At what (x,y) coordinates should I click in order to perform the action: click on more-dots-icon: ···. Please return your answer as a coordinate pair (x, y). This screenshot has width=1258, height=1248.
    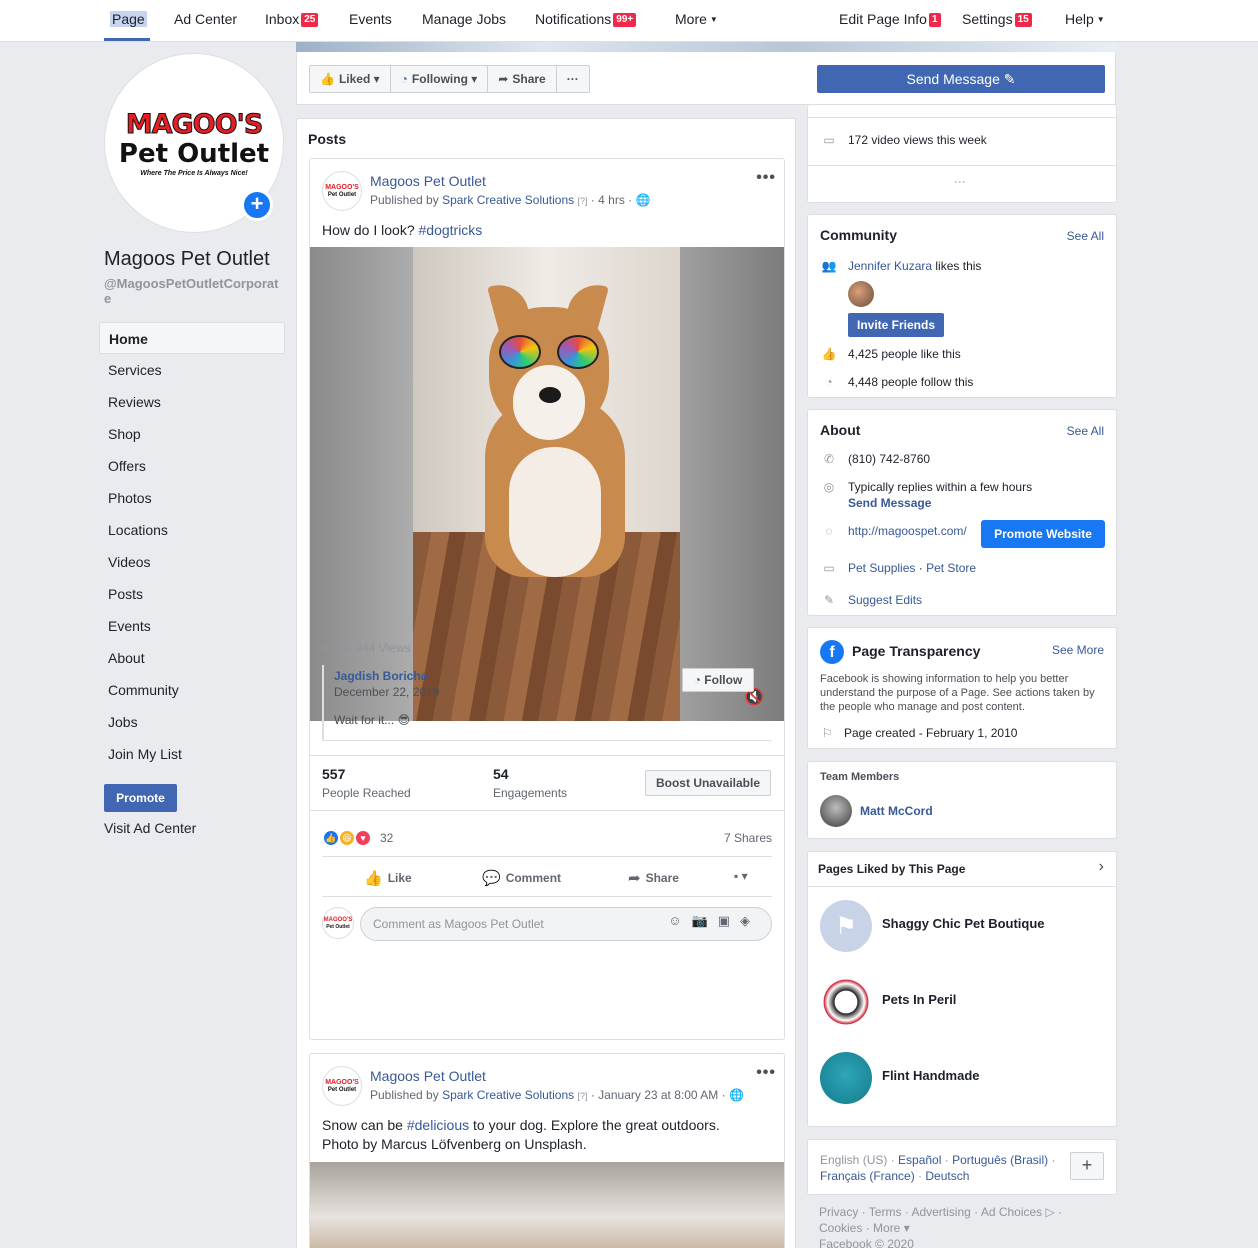
    Looking at the image, I should click on (960, 182).